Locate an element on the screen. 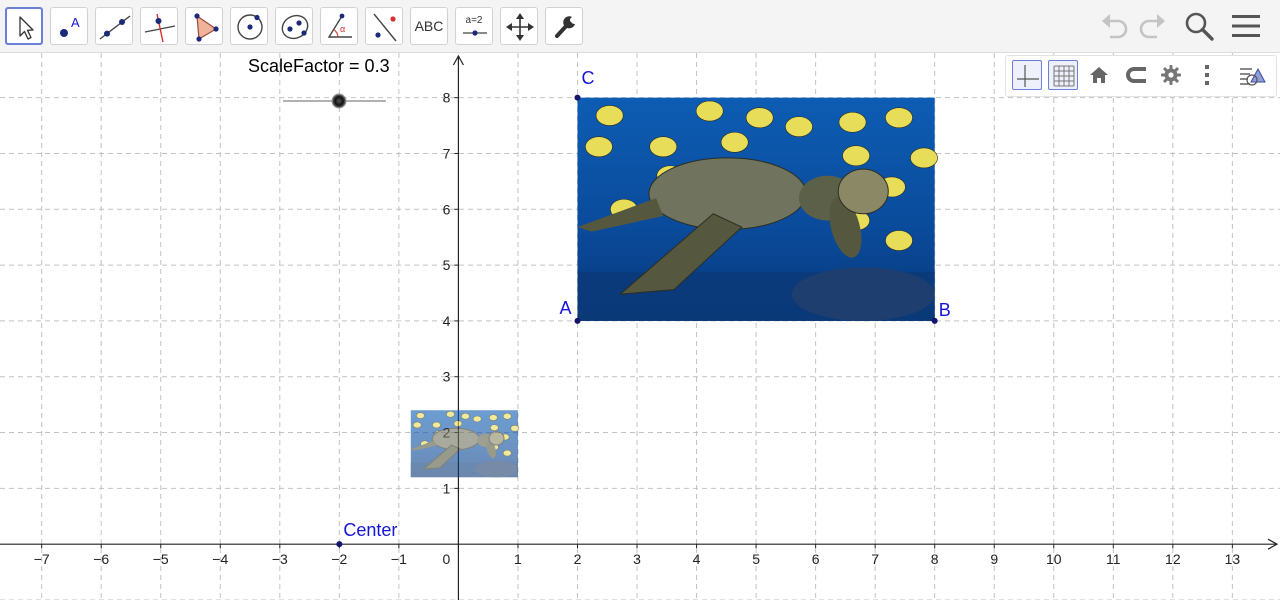 This screenshot has width=1280, height=600. undo-button is located at coordinates (1115, 26).